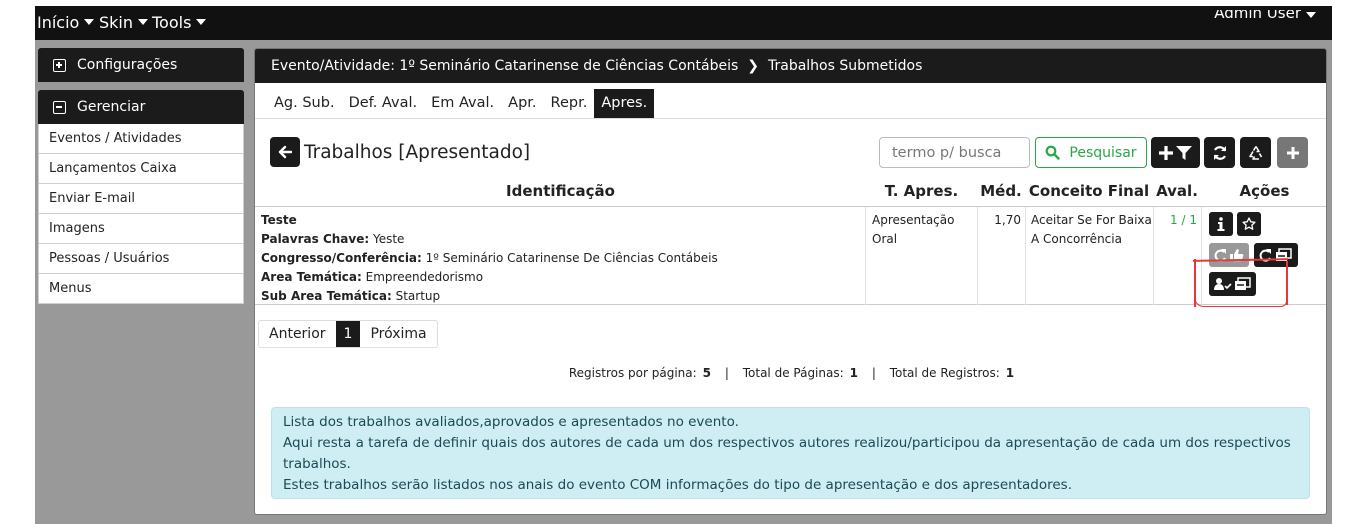 This screenshot has width=1366, height=530. Describe the element at coordinates (297, 334) in the screenshot. I see `prev-page-button: Anterior` at that location.